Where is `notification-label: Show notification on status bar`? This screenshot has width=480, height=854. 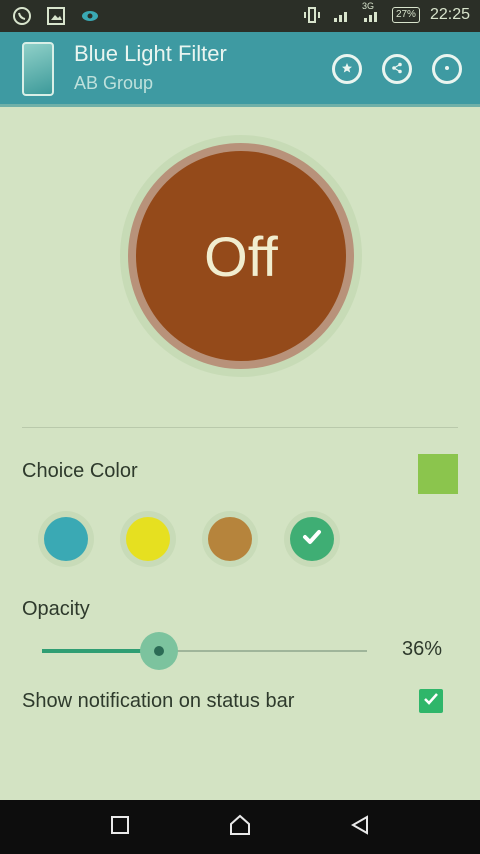
notification-label: Show notification on status bar is located at coordinates (158, 701).